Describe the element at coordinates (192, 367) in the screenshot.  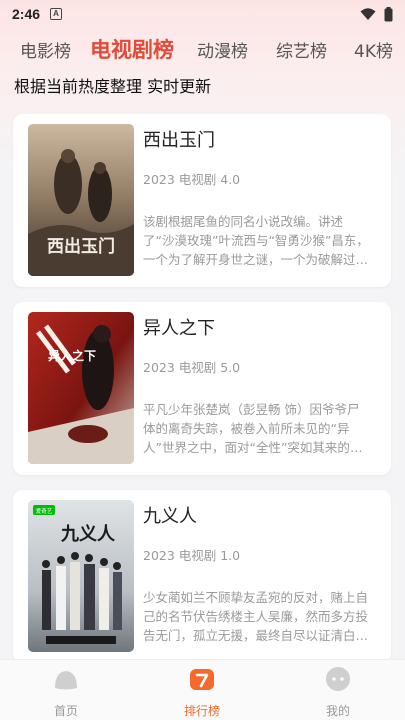
I see `item-meta: 2023 电视剧 5.0` at that location.